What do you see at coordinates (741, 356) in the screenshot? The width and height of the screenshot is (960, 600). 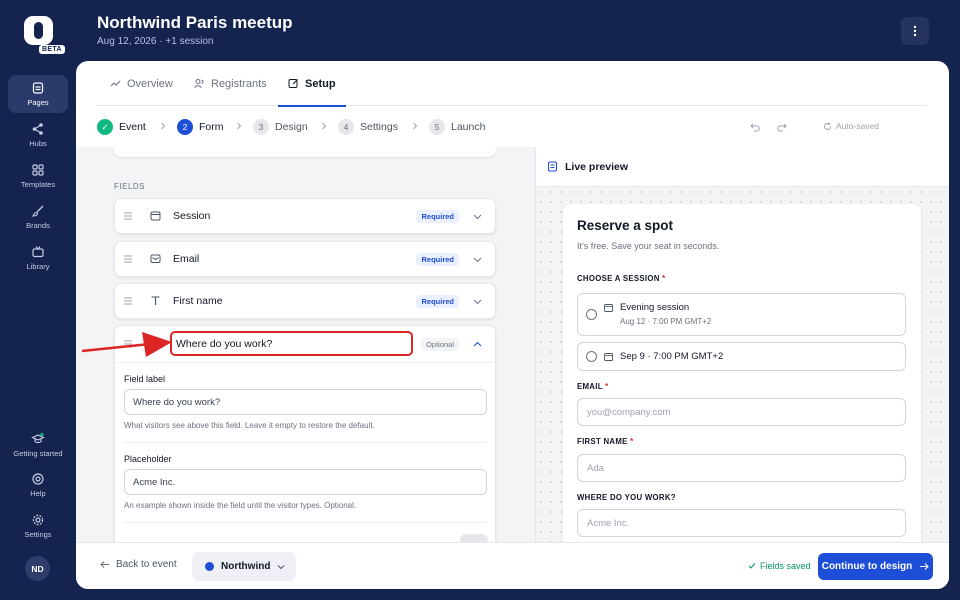 I see `session-option: Sep 9 · 7:00 PM GMT+2` at bounding box center [741, 356].